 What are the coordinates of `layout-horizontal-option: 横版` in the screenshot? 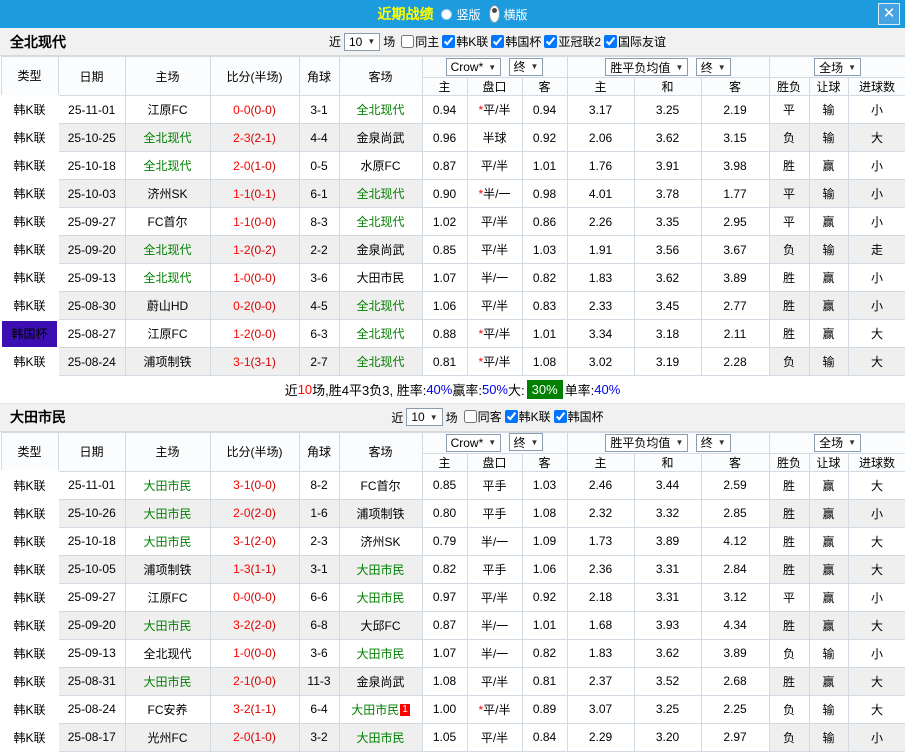 It's located at (508, 14).